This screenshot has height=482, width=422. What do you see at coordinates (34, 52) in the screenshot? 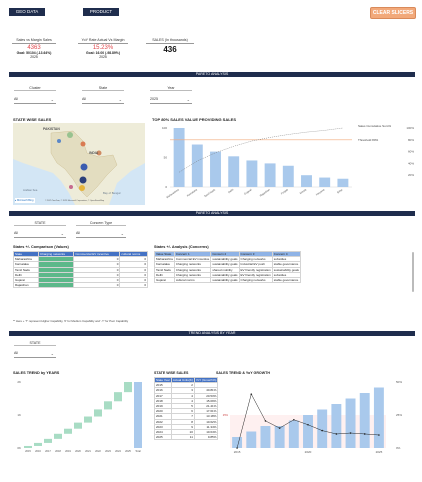
I see `kpi-goal: Goal: 50104 (-13.64%)` at bounding box center [34, 52].